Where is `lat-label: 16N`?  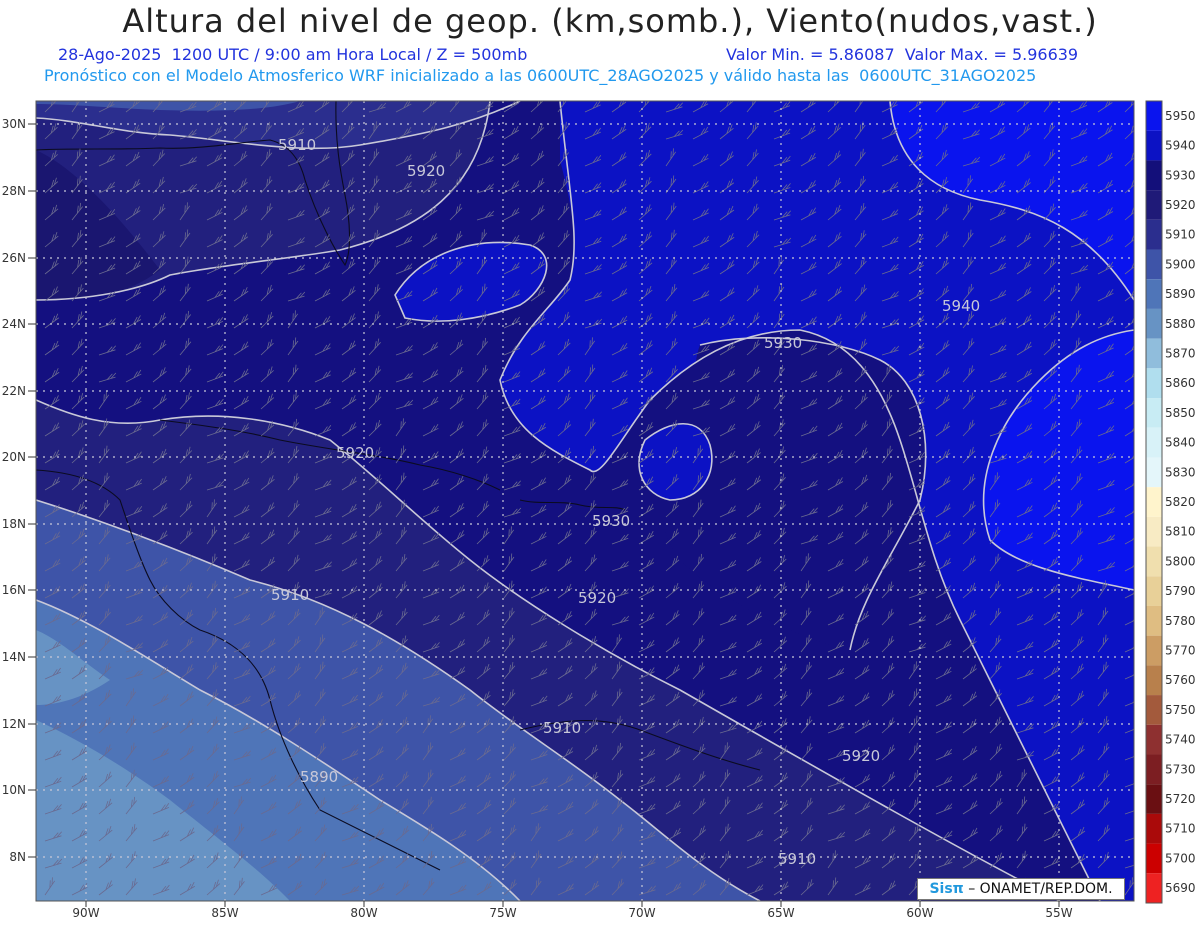 lat-label: 16N is located at coordinates (14, 590).